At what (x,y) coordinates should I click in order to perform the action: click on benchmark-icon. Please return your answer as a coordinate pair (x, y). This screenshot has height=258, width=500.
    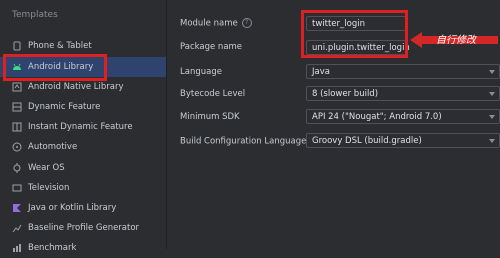
    Looking at the image, I should click on (17, 248).